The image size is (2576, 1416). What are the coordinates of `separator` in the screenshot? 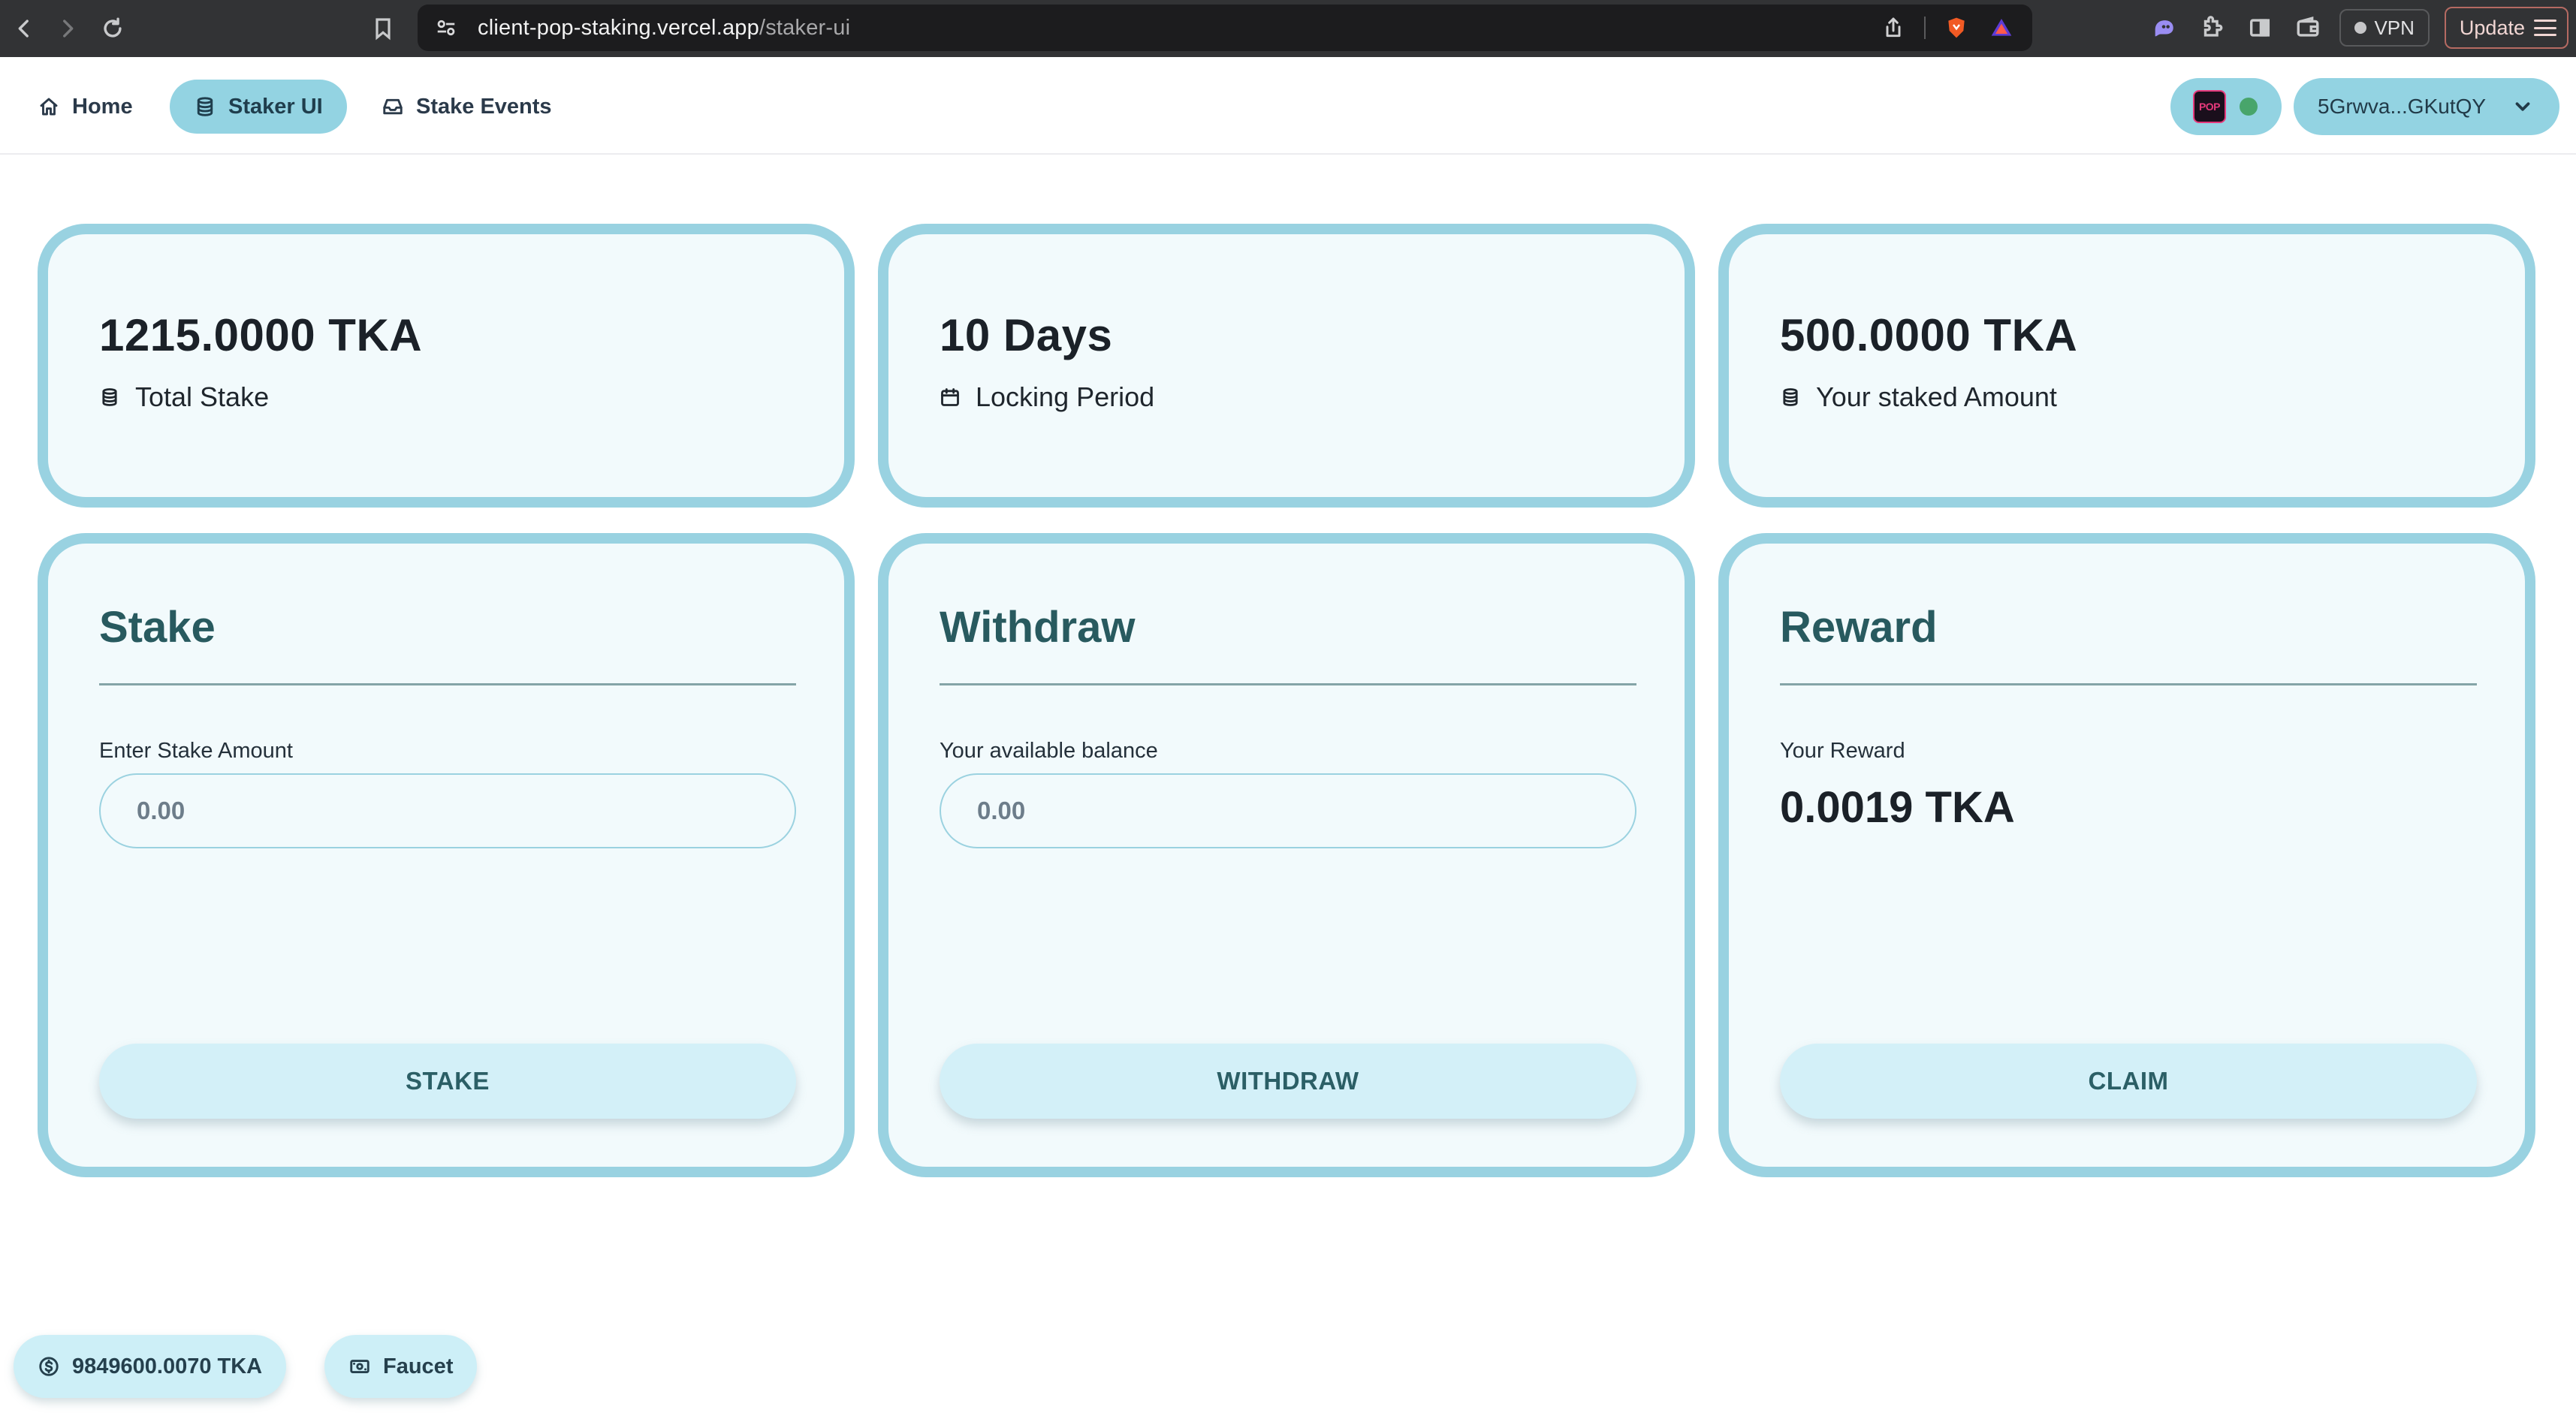 It's located at (1925, 28).